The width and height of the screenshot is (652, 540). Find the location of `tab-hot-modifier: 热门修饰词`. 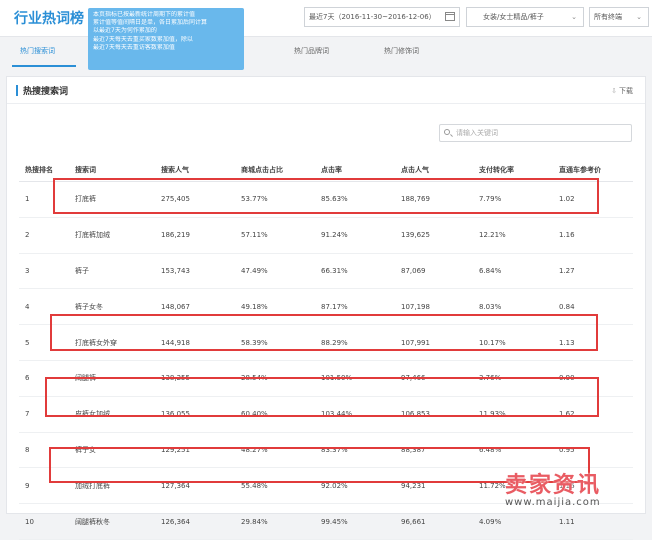

tab-hot-modifier: 热门修饰词 is located at coordinates (401, 51).